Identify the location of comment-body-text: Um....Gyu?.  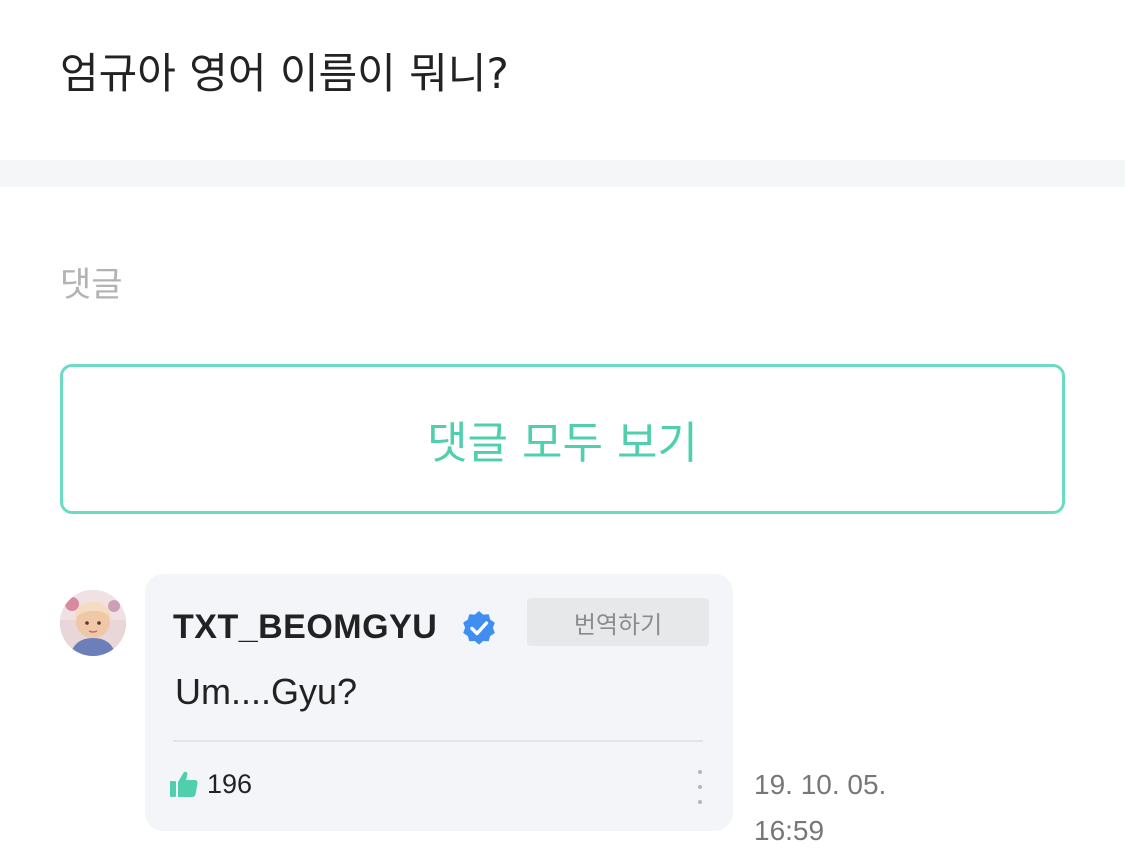
(266, 691).